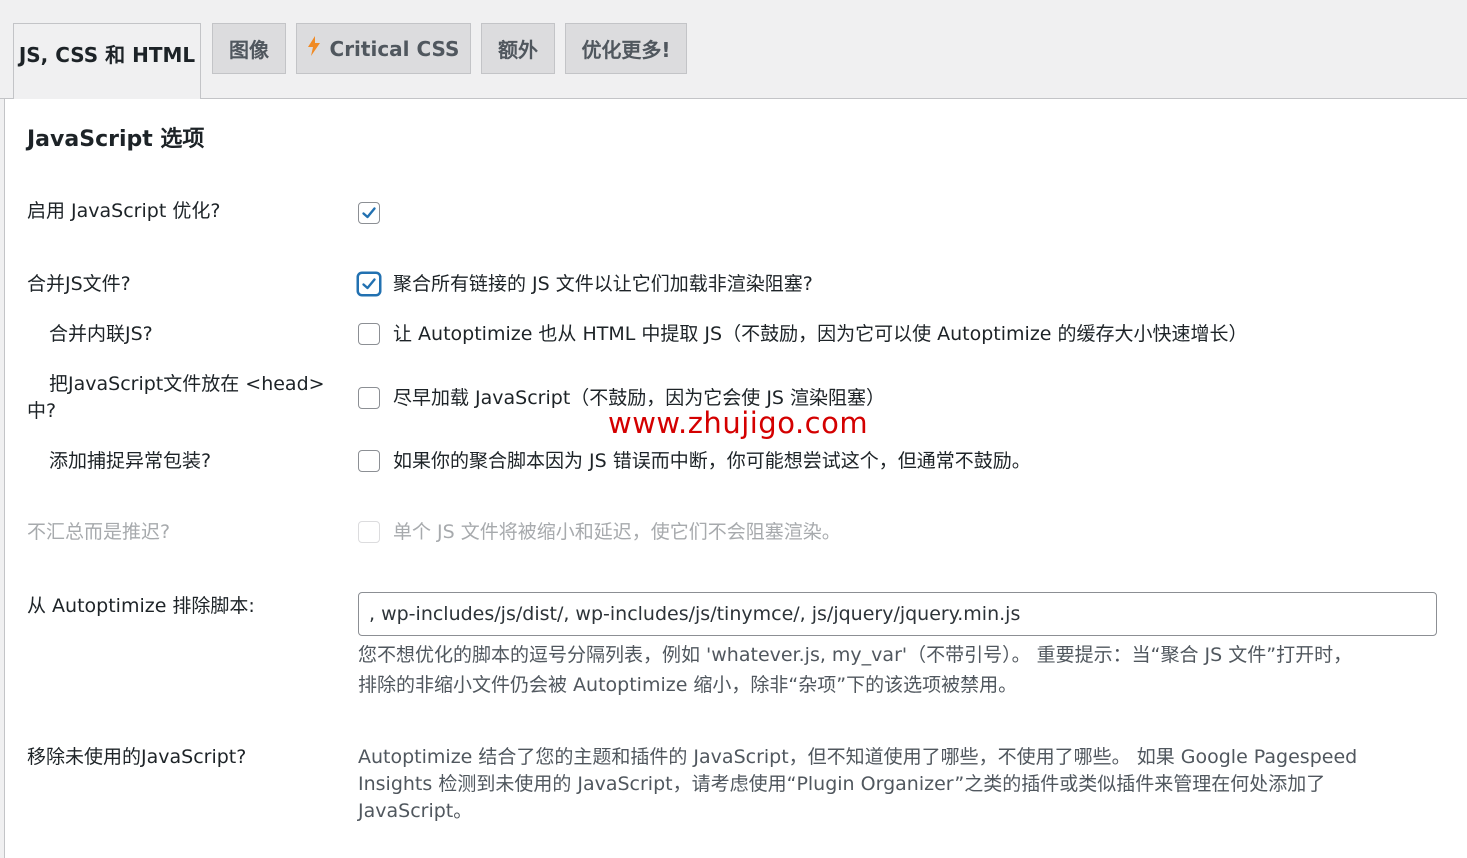  I want to click on tab-critical-css: Critical CSS, so click(383, 48).